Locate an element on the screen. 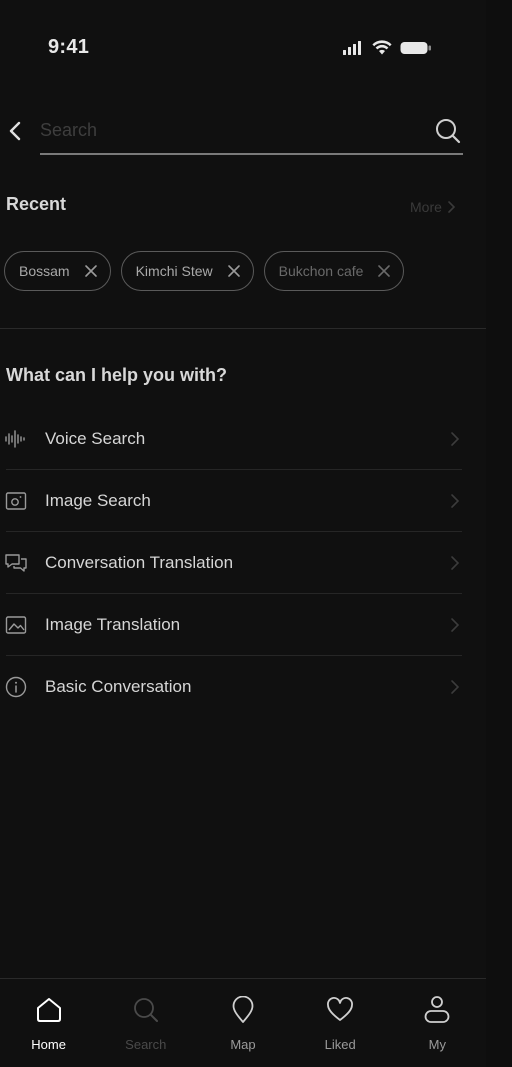 This screenshot has height=1067, width=512. help-item-label: Image Search is located at coordinates (98, 500).